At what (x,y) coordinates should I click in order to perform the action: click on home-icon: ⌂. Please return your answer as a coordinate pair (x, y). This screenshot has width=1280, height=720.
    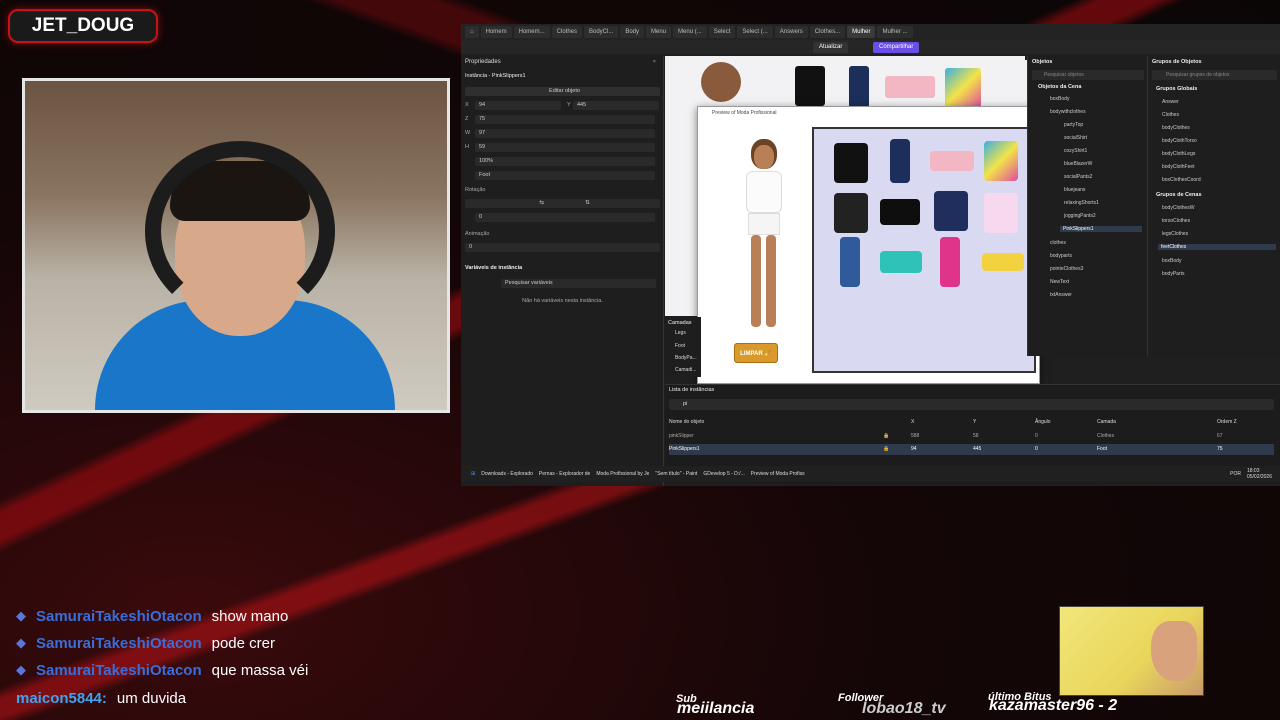
    Looking at the image, I should click on (472, 32).